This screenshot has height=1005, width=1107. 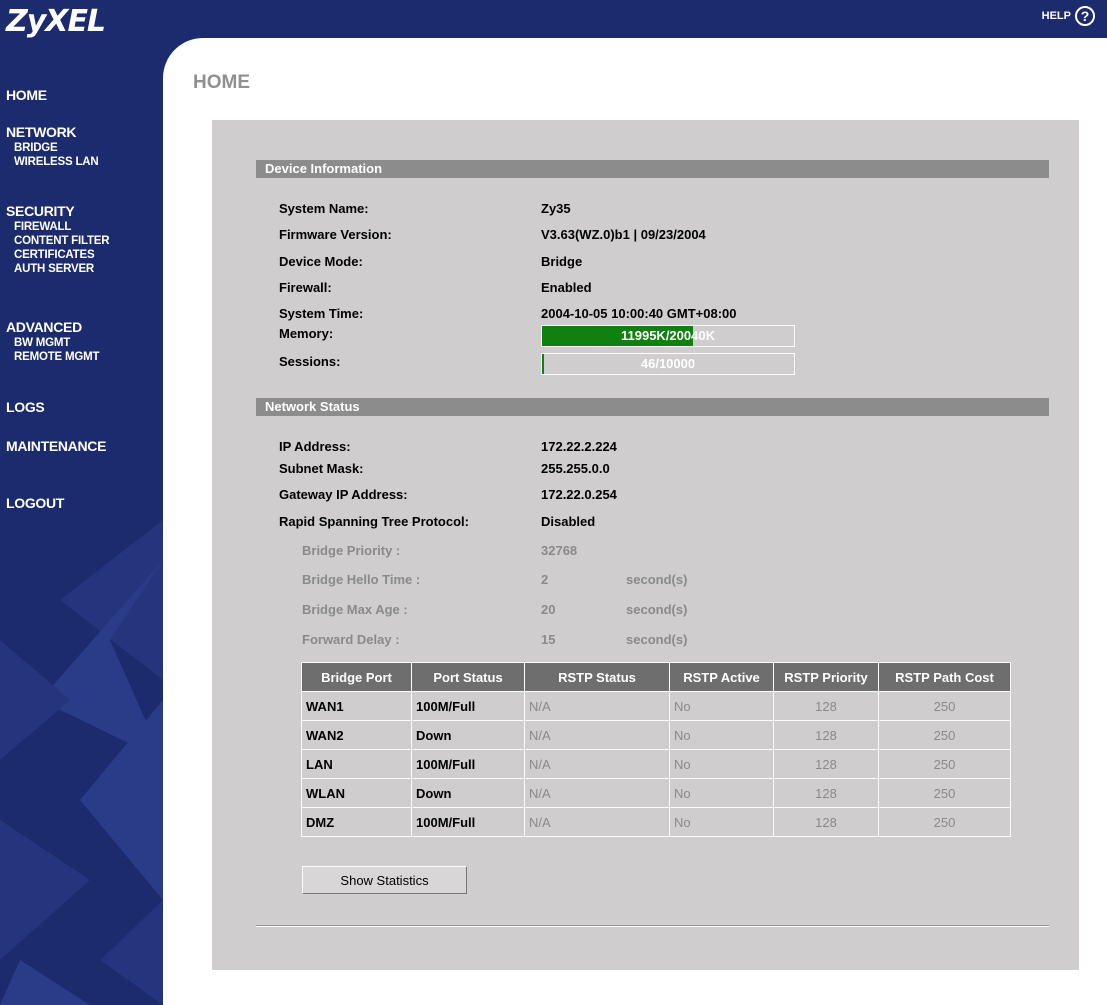 What do you see at coordinates (548, 609) in the screenshot?
I see `max-age-value: 20` at bounding box center [548, 609].